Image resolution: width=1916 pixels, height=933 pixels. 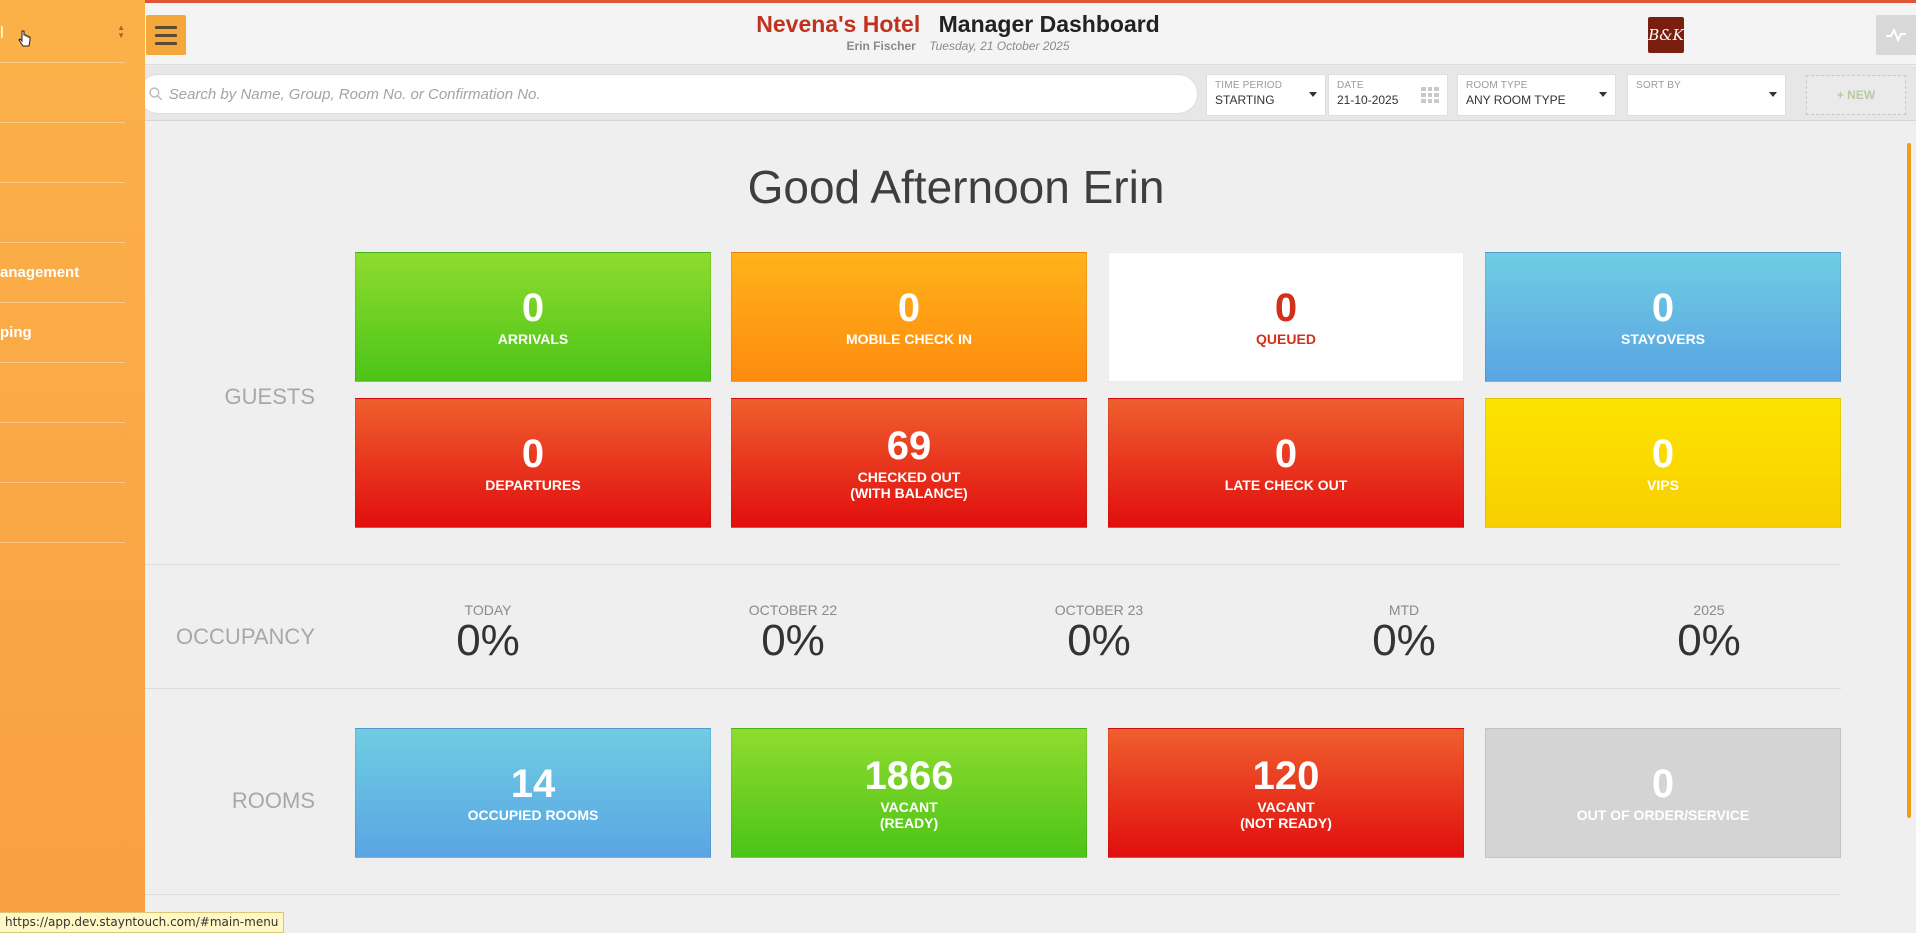 I want to click on tile-label: OUT OF ORDER/SERVICE, so click(x=1663, y=815).